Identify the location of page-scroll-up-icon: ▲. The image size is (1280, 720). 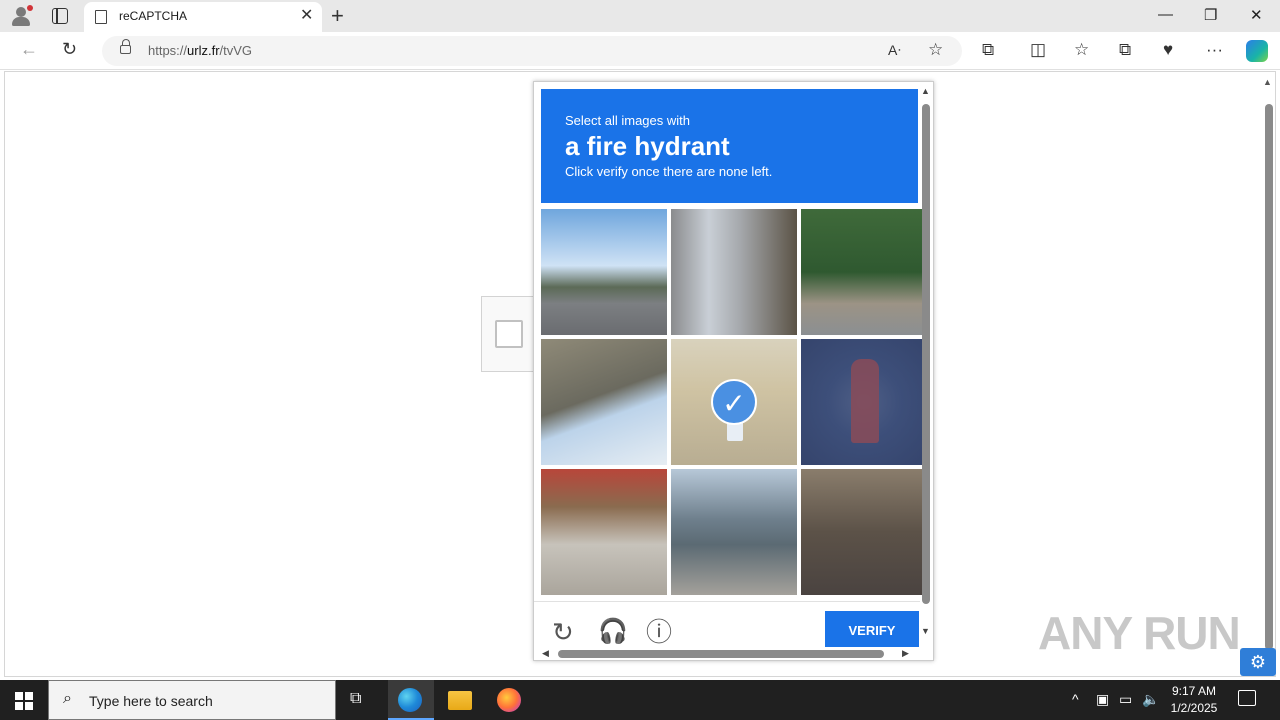
(1267, 82).